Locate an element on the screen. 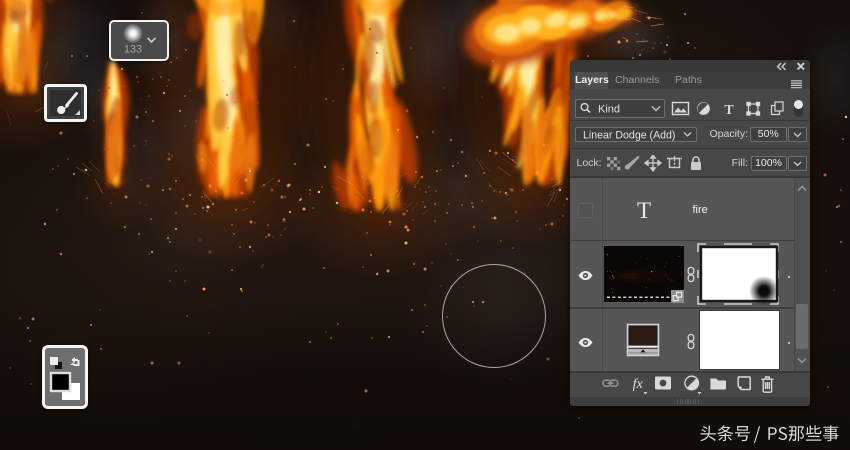 Image resolution: width=850 pixels, height=450 pixels. svg-text: T is located at coordinates (729, 110).